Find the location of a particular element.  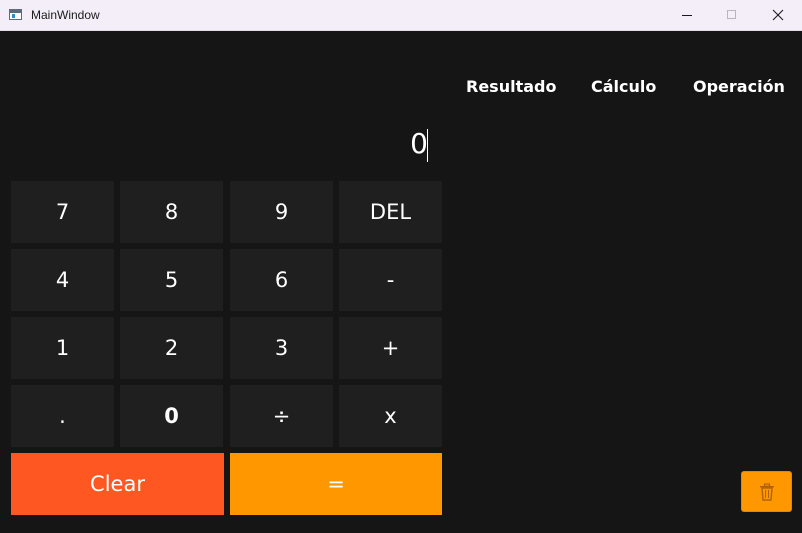

divide-button: ÷ is located at coordinates (281, 416).